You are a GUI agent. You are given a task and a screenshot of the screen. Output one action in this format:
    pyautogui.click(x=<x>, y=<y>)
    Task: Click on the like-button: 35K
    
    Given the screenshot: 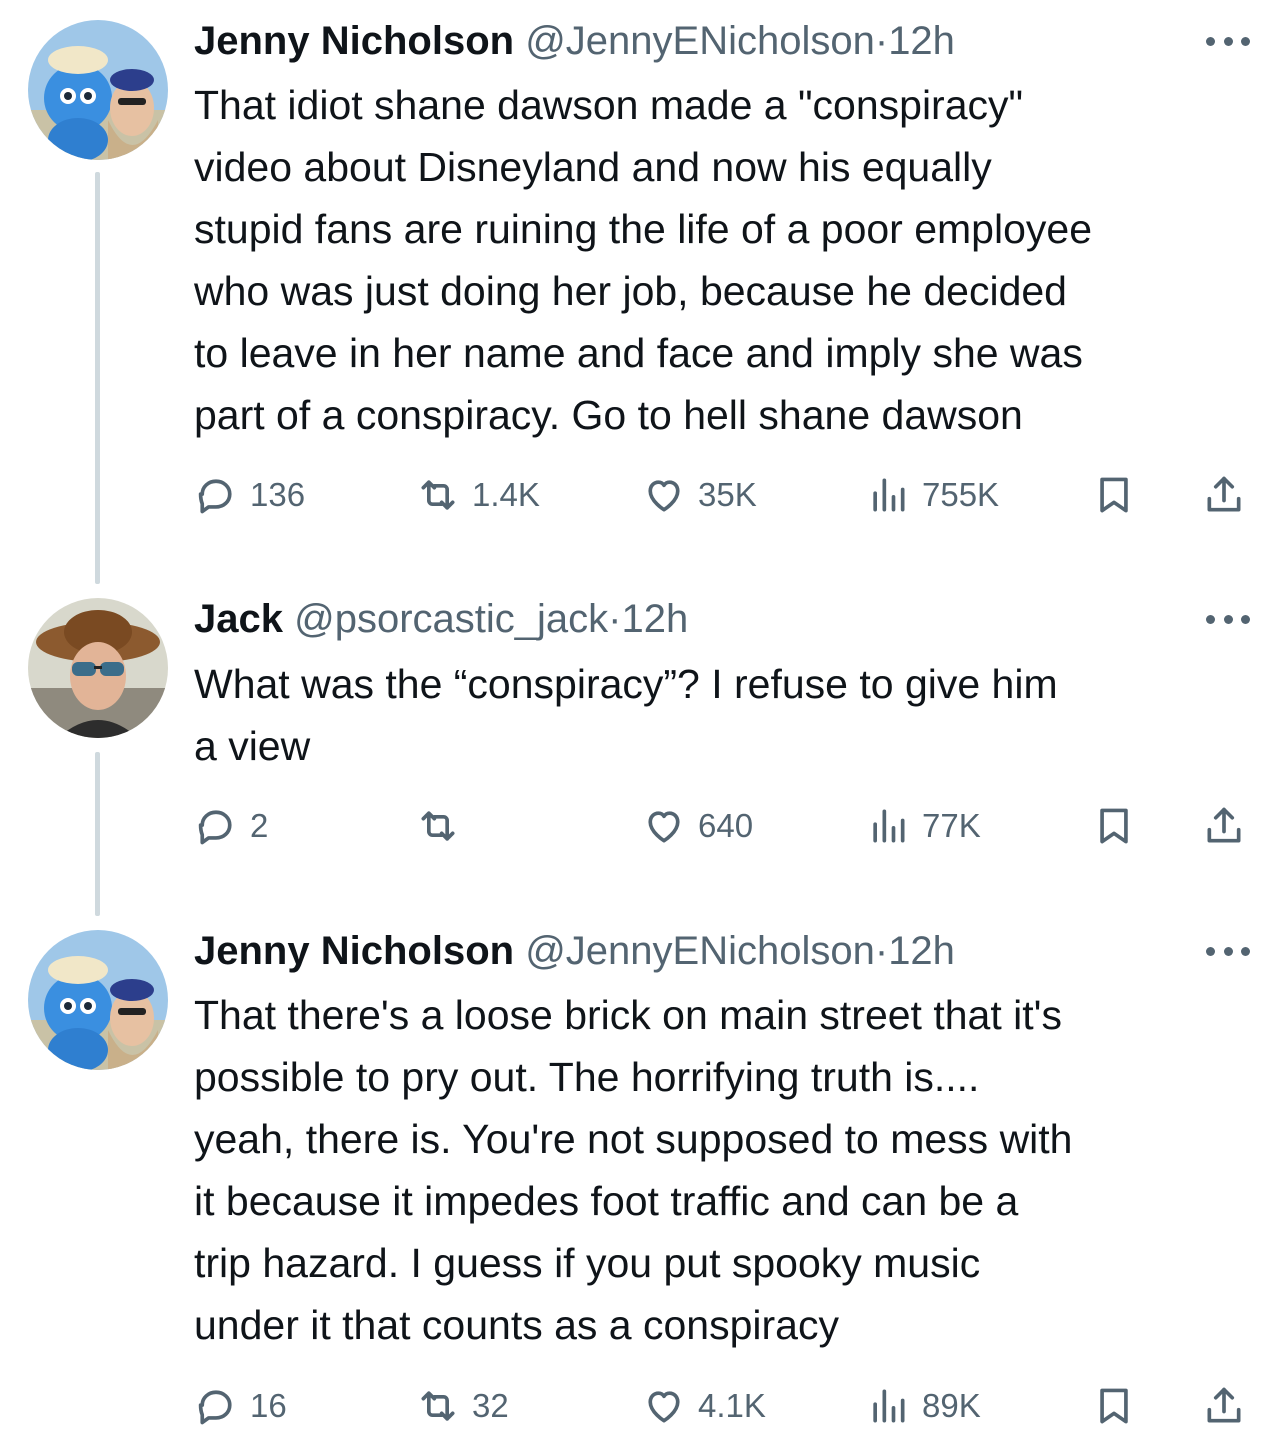 What is the action you would take?
    pyautogui.click(x=699, y=495)
    